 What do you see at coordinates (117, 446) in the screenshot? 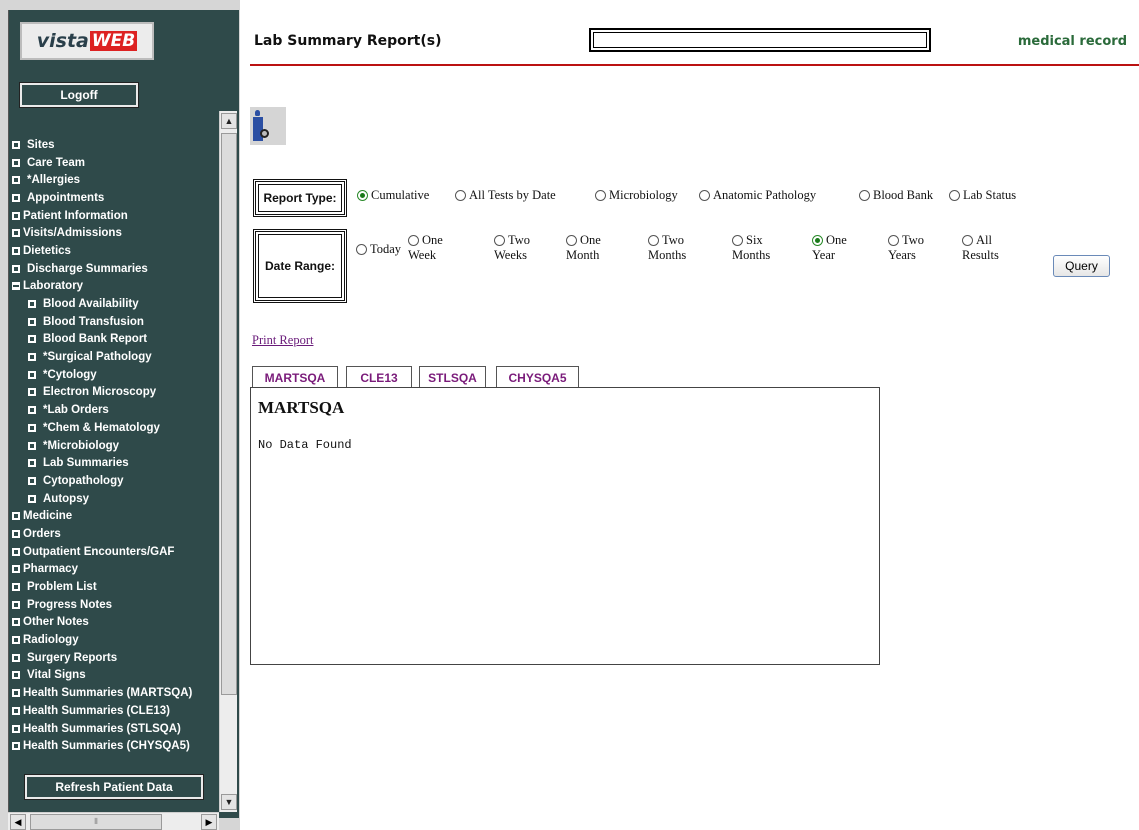
I see `sidebar-item: *Microbiology` at bounding box center [117, 446].